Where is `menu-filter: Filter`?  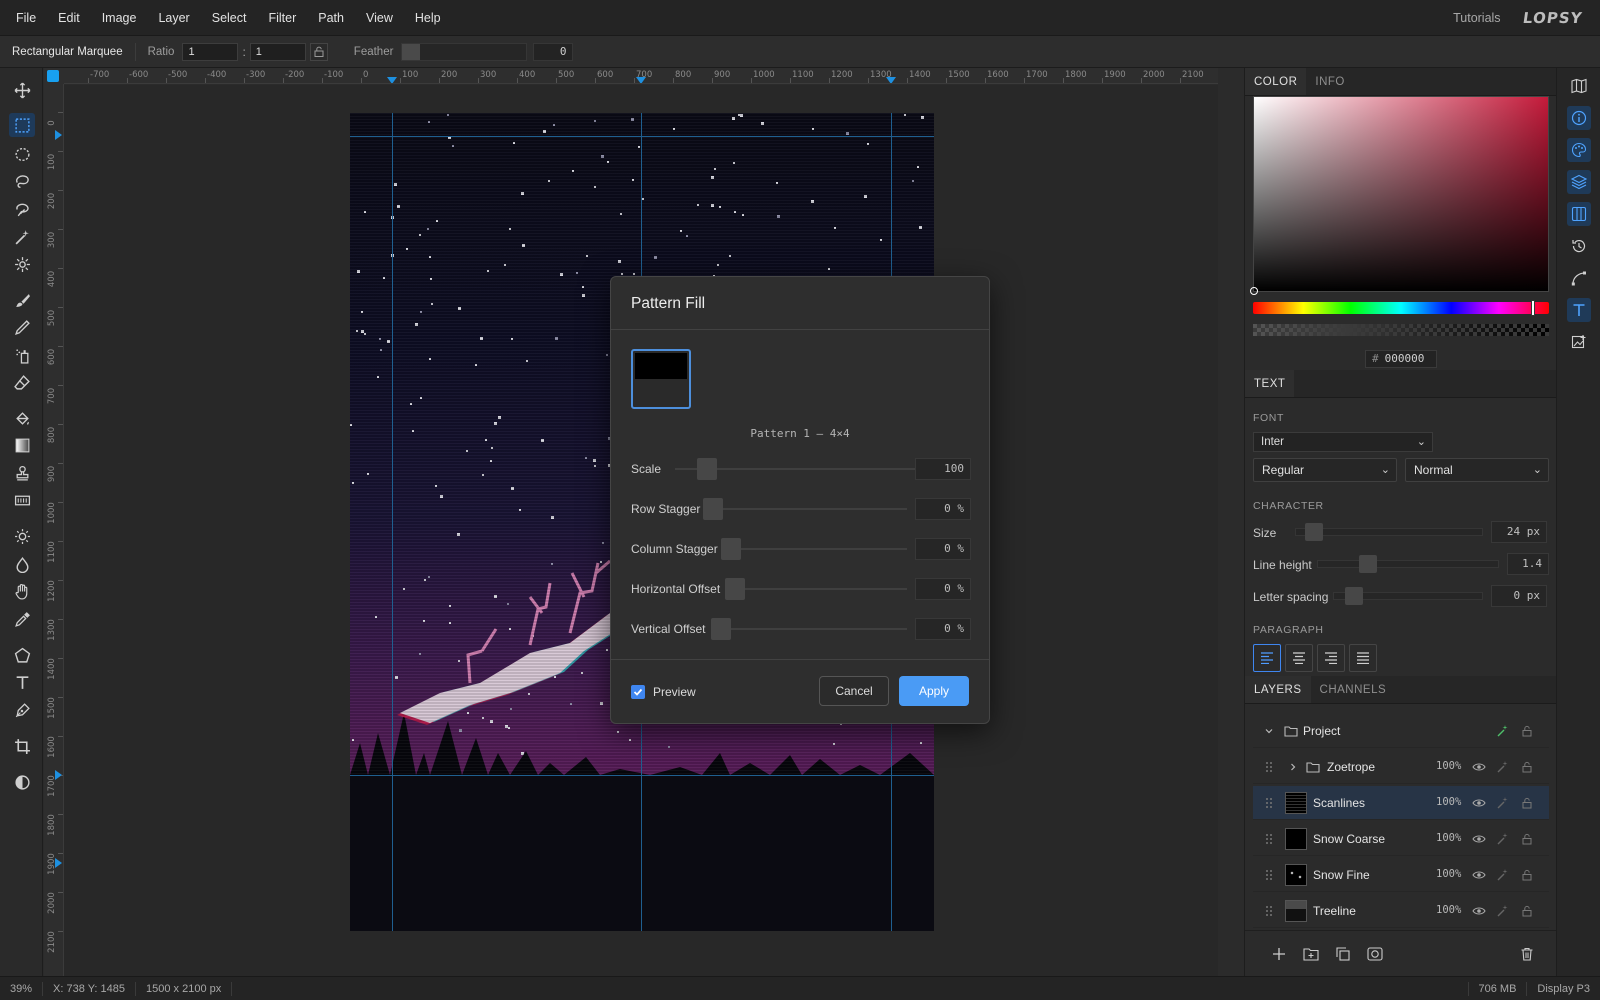
menu-filter: Filter is located at coordinates (282, 18).